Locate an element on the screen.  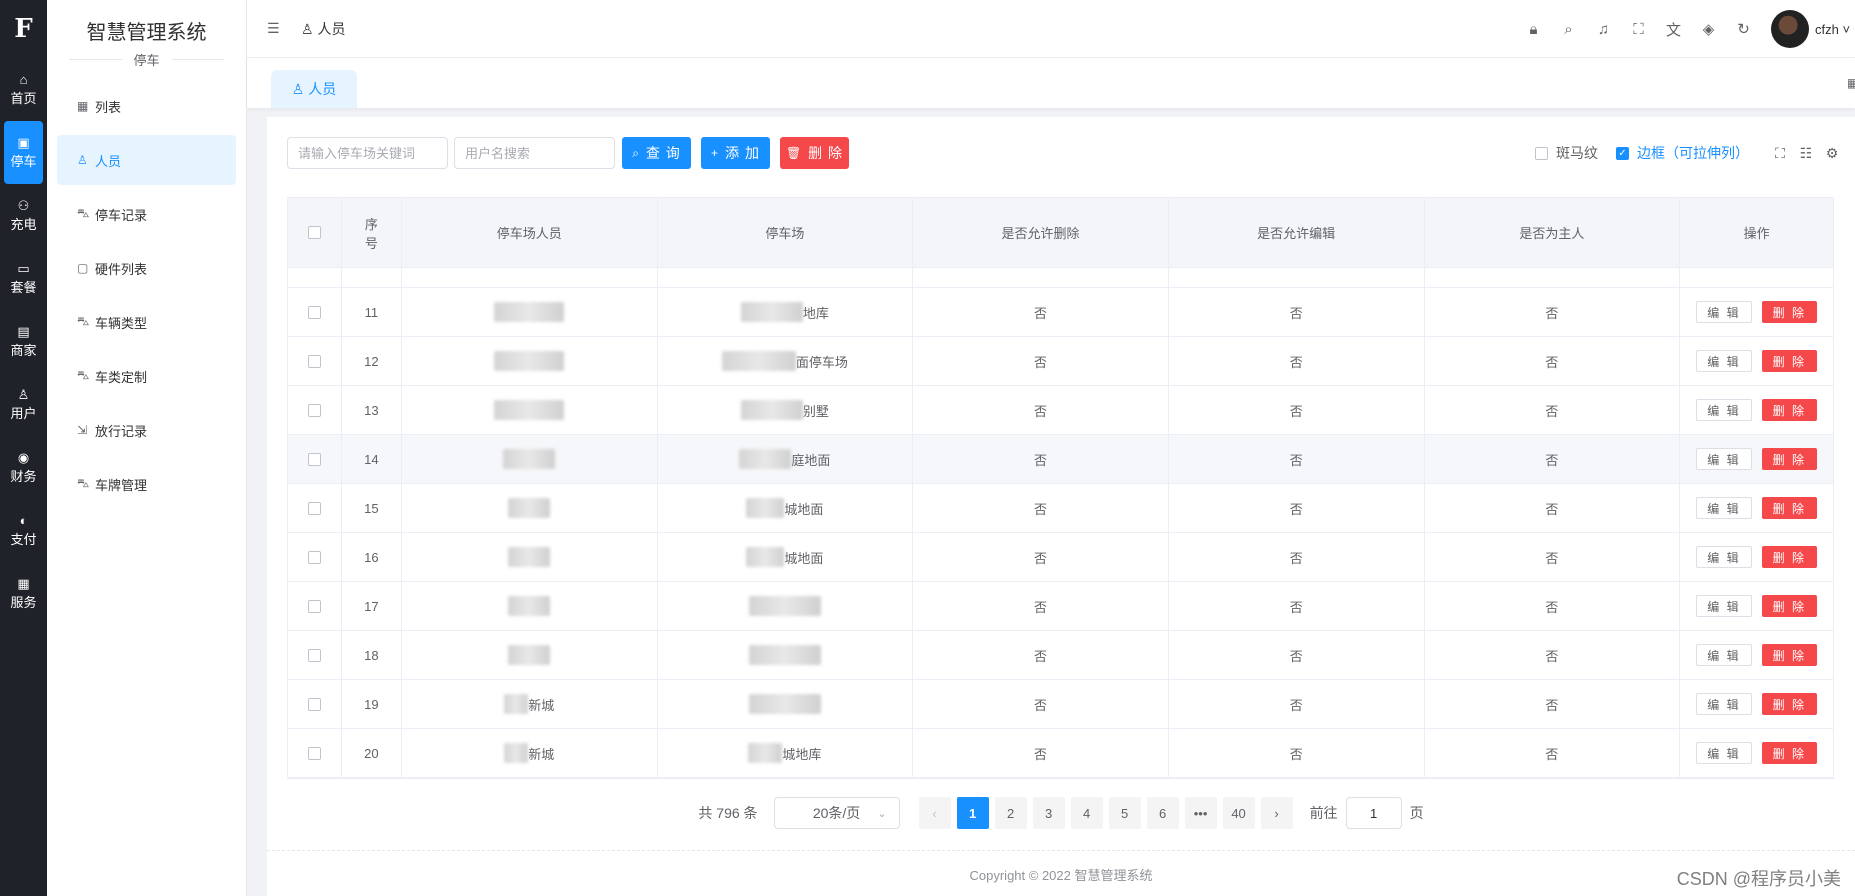
rail-item-3: ▭ 套餐 is located at coordinates (23, 278).